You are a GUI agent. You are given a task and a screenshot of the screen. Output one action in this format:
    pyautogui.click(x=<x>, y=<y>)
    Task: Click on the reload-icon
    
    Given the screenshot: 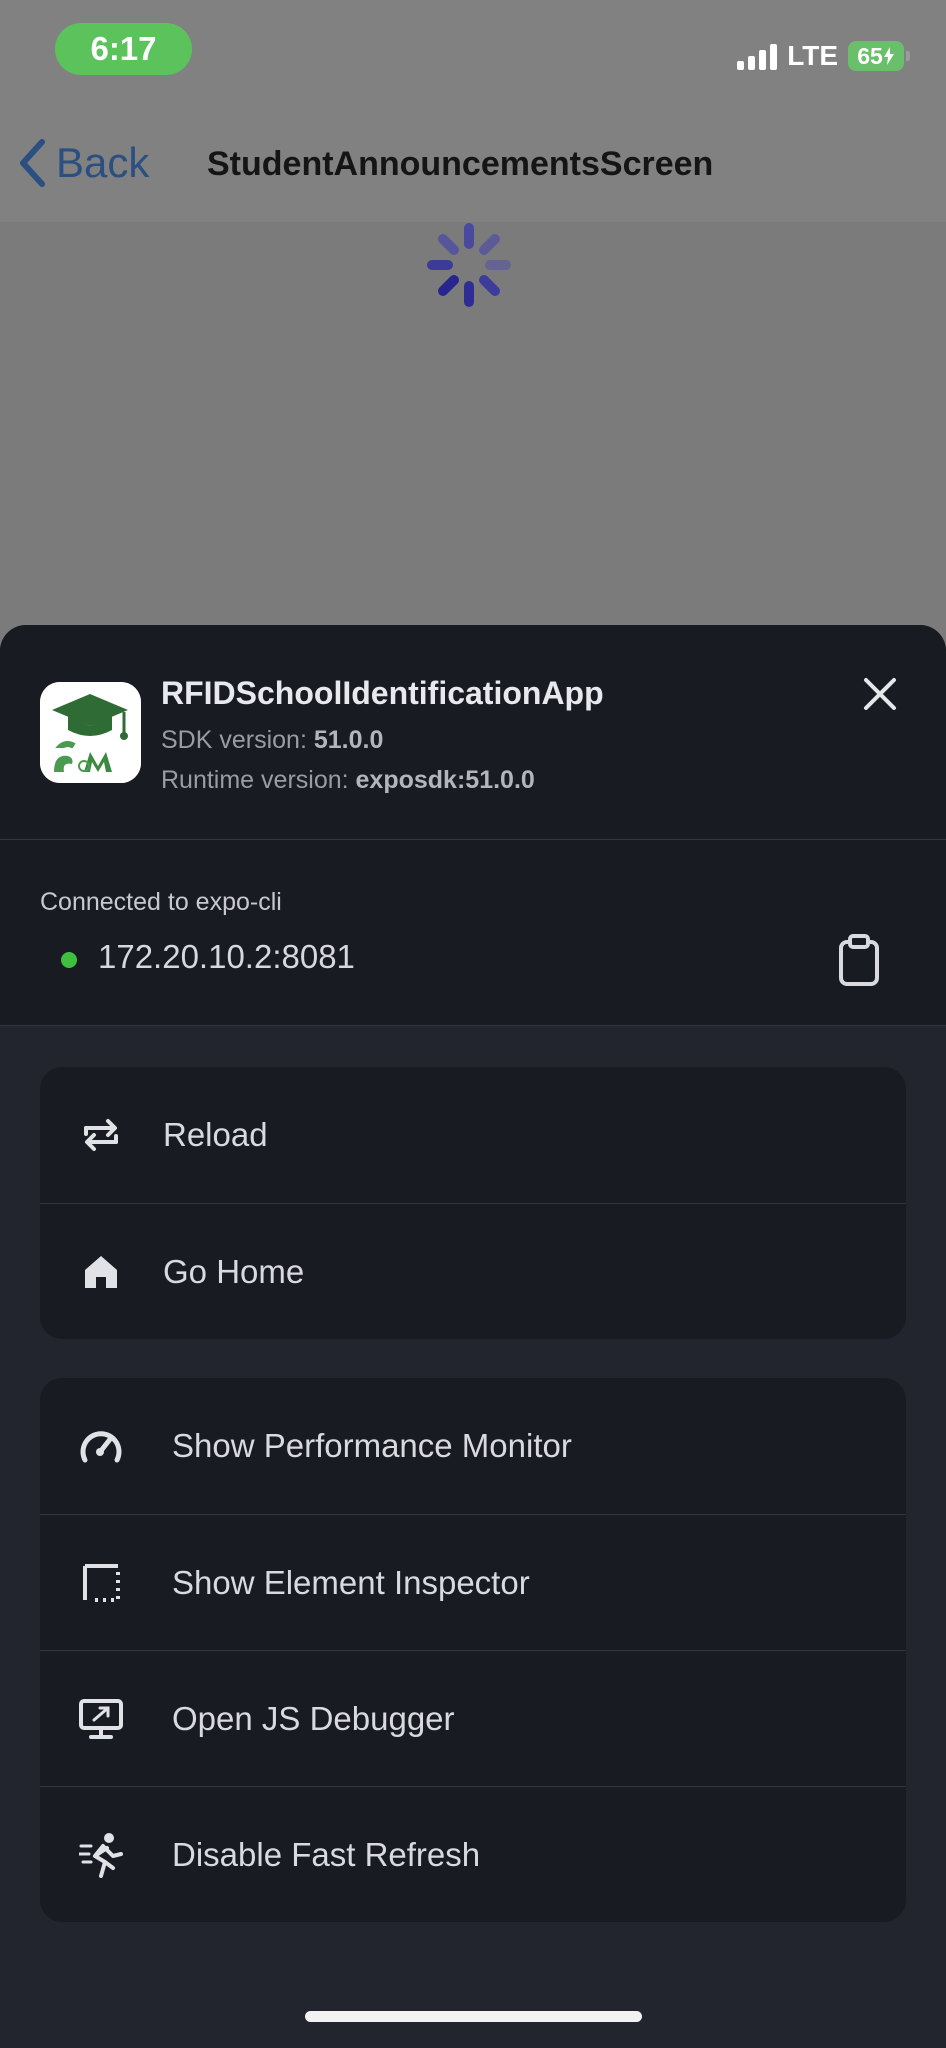 What is the action you would take?
    pyautogui.click(x=101, y=1135)
    